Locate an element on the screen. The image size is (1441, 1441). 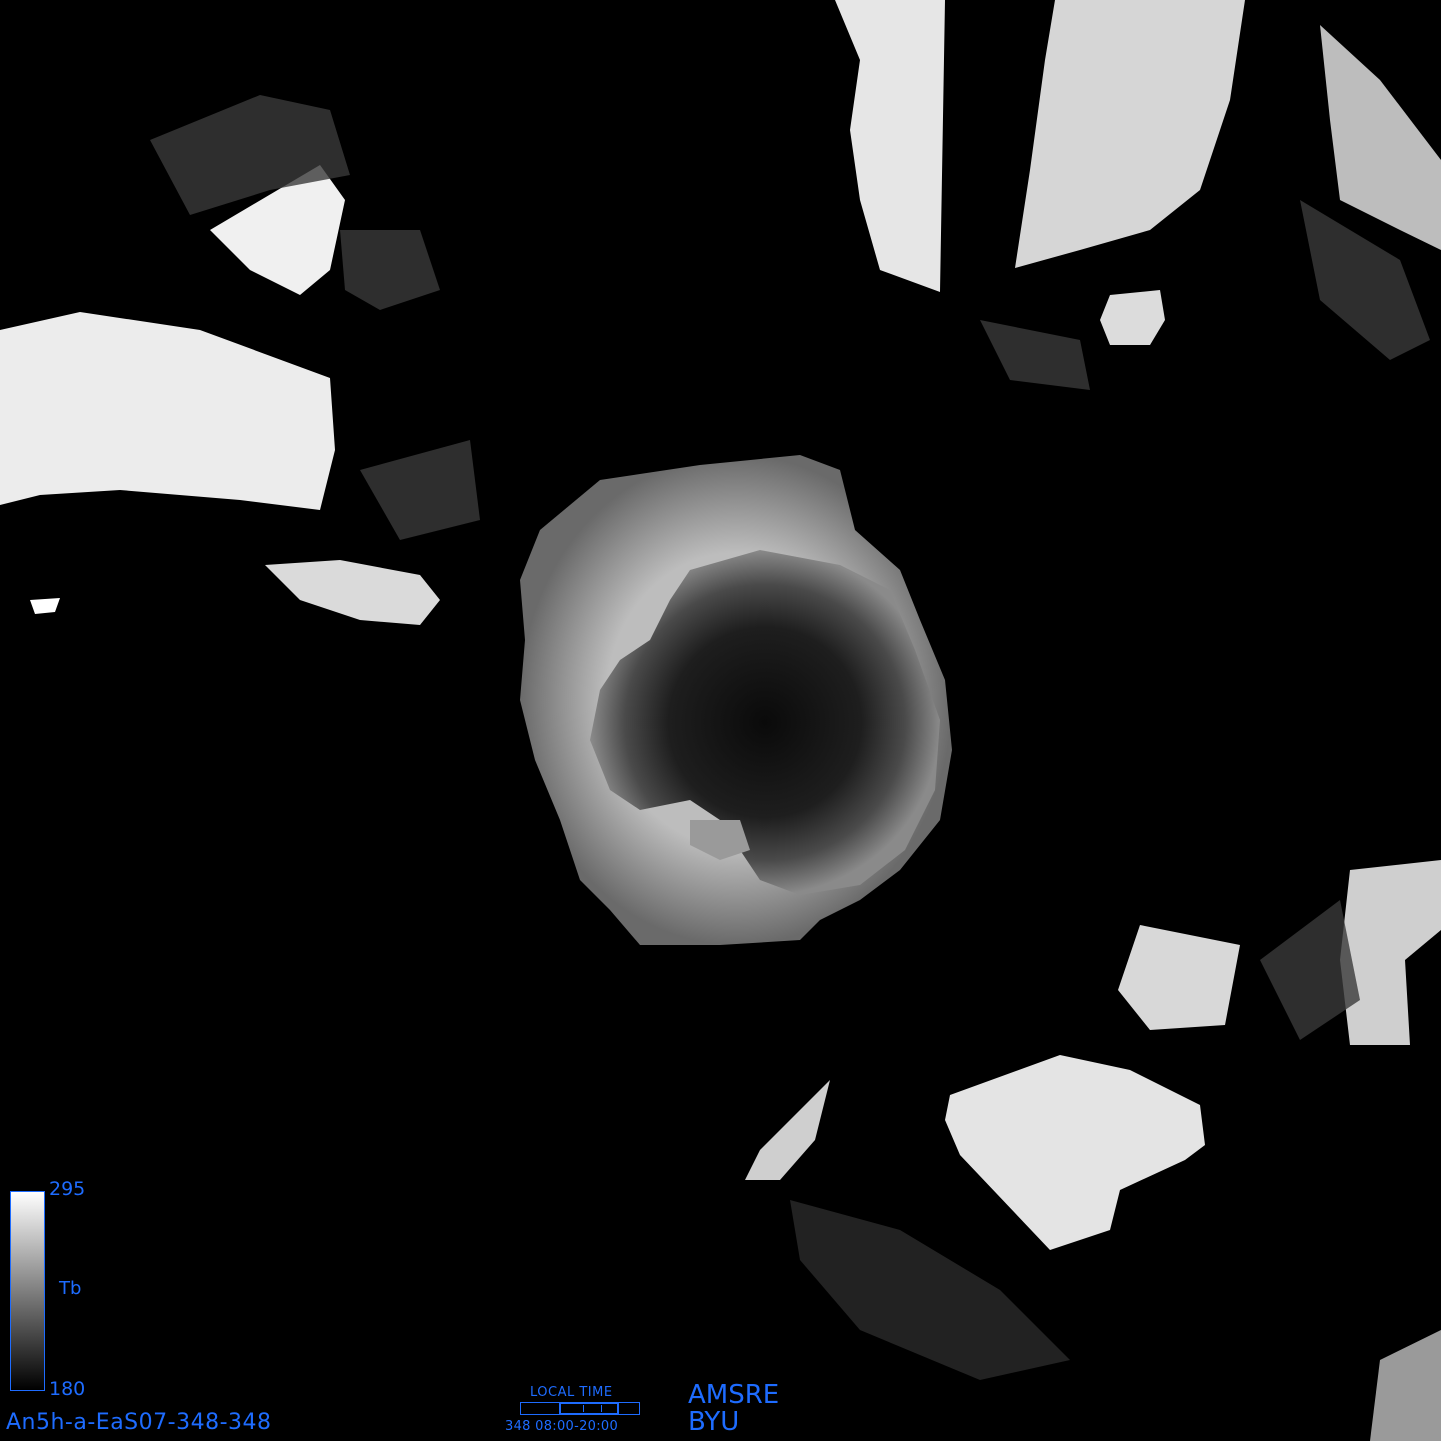
land-patch-south-america is located at coordinates (890, 146).